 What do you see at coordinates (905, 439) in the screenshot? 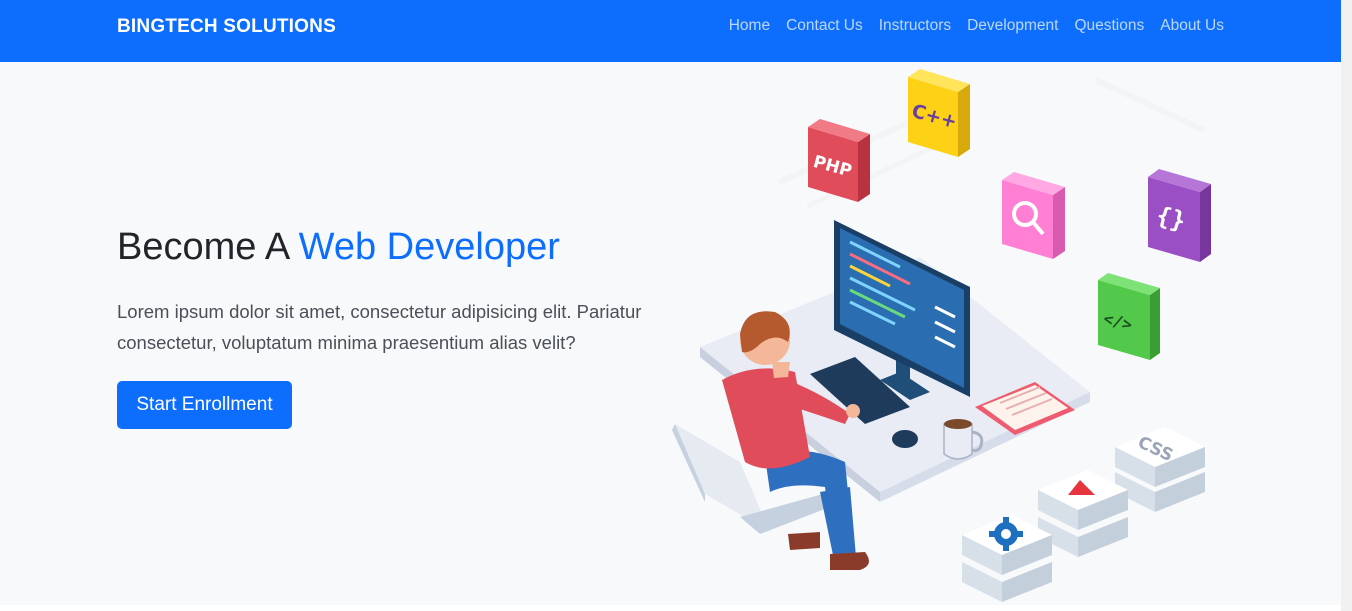
I see `mouse-icon` at bounding box center [905, 439].